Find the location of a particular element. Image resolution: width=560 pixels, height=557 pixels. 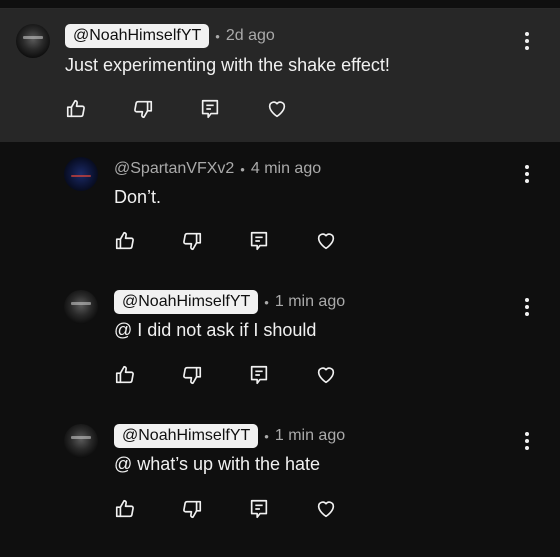

comment-header: @SpartanVFXv2 • 4 min ago is located at coordinates (217, 169).